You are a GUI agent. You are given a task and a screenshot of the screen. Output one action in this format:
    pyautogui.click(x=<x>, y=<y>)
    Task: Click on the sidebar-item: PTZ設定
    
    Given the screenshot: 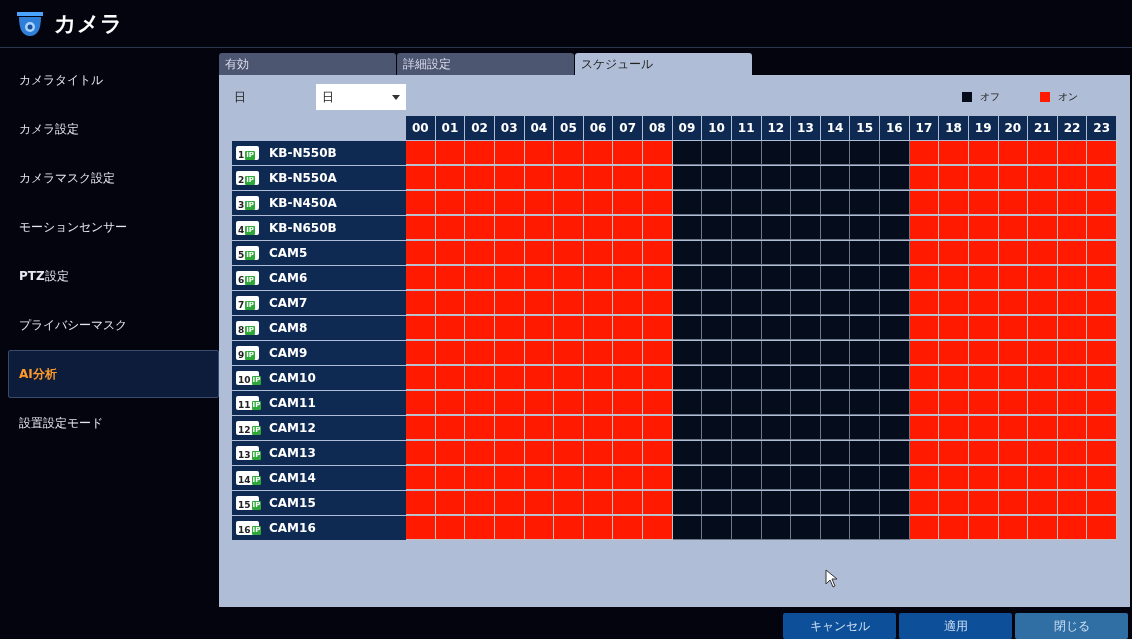 What is the action you would take?
    pyautogui.click(x=113, y=276)
    